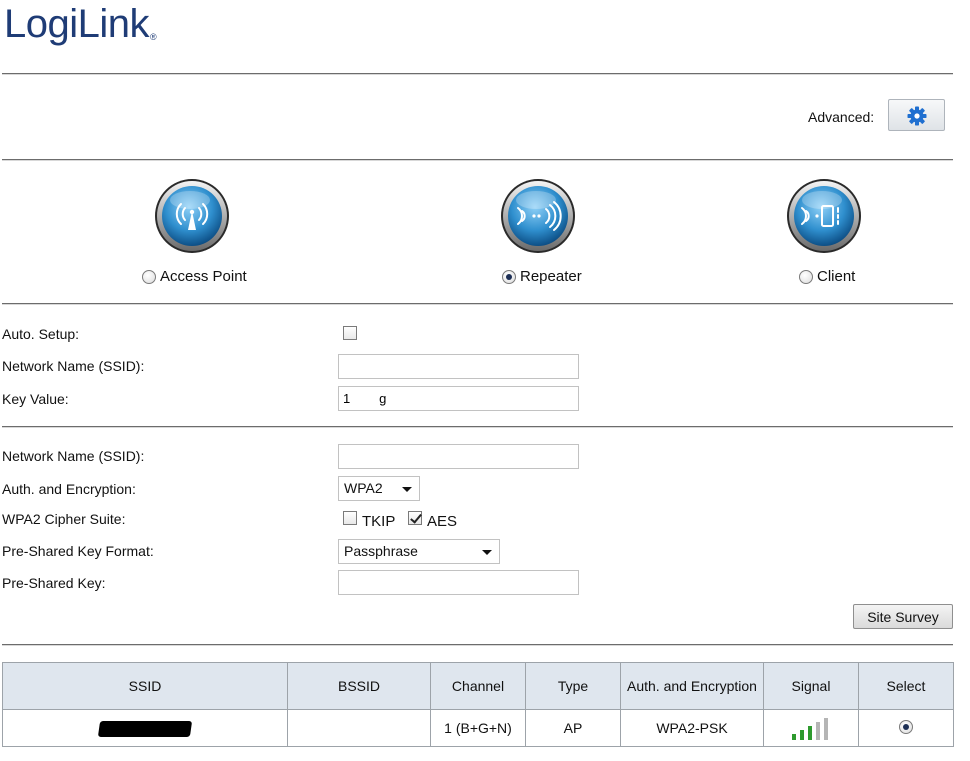  Describe the element at coordinates (806, 276) in the screenshot. I see `client-radio` at that location.